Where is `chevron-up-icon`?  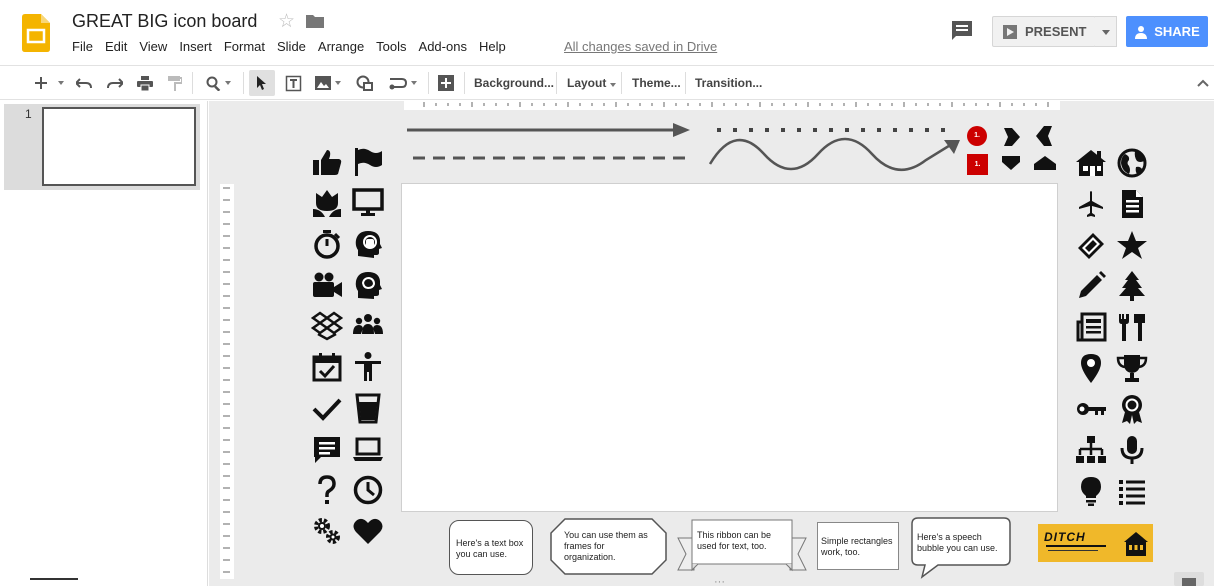
chevron-up-icon is located at coordinates (1203, 83).